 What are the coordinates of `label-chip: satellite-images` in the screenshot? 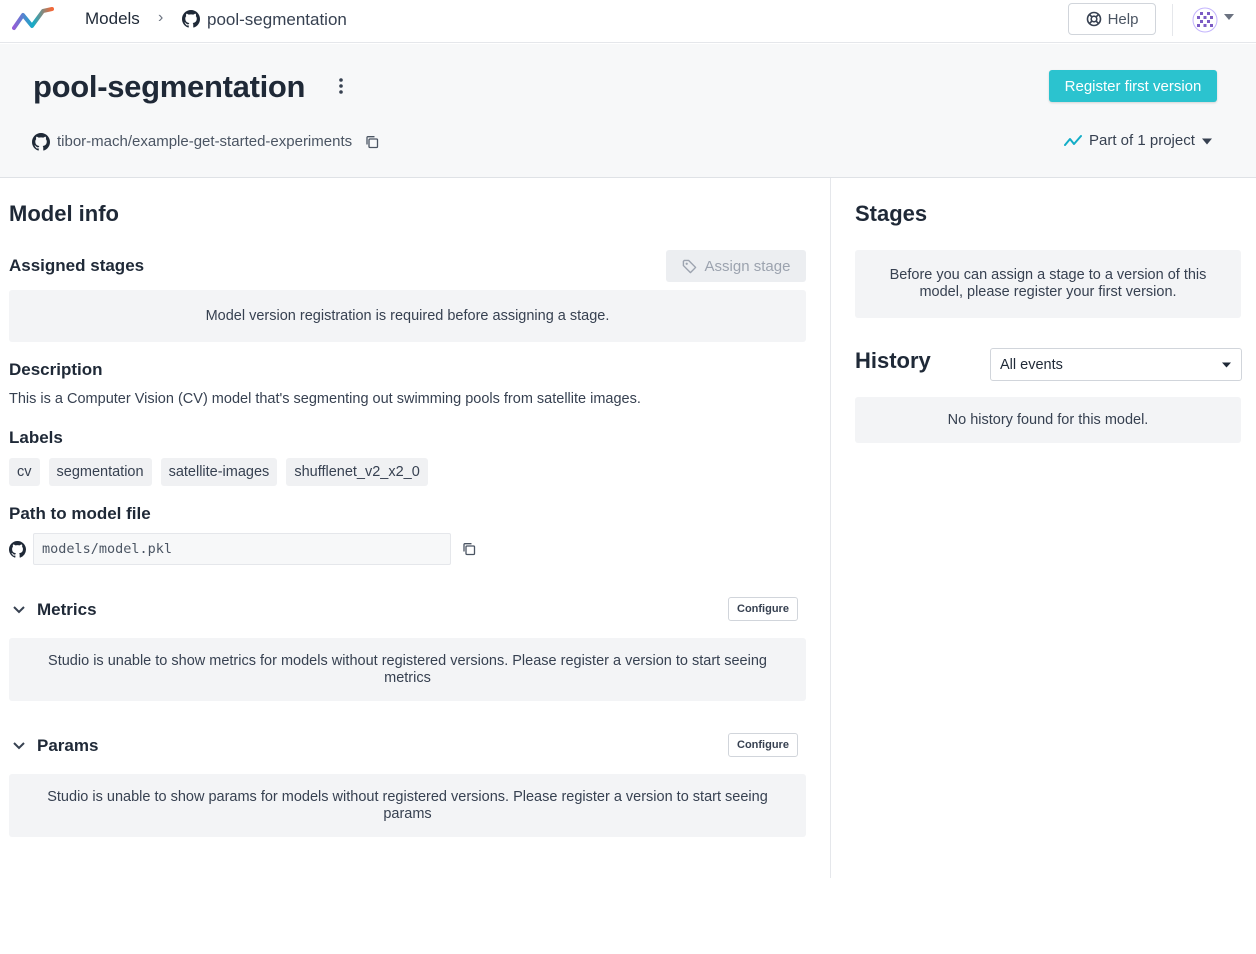 It's located at (219, 472).